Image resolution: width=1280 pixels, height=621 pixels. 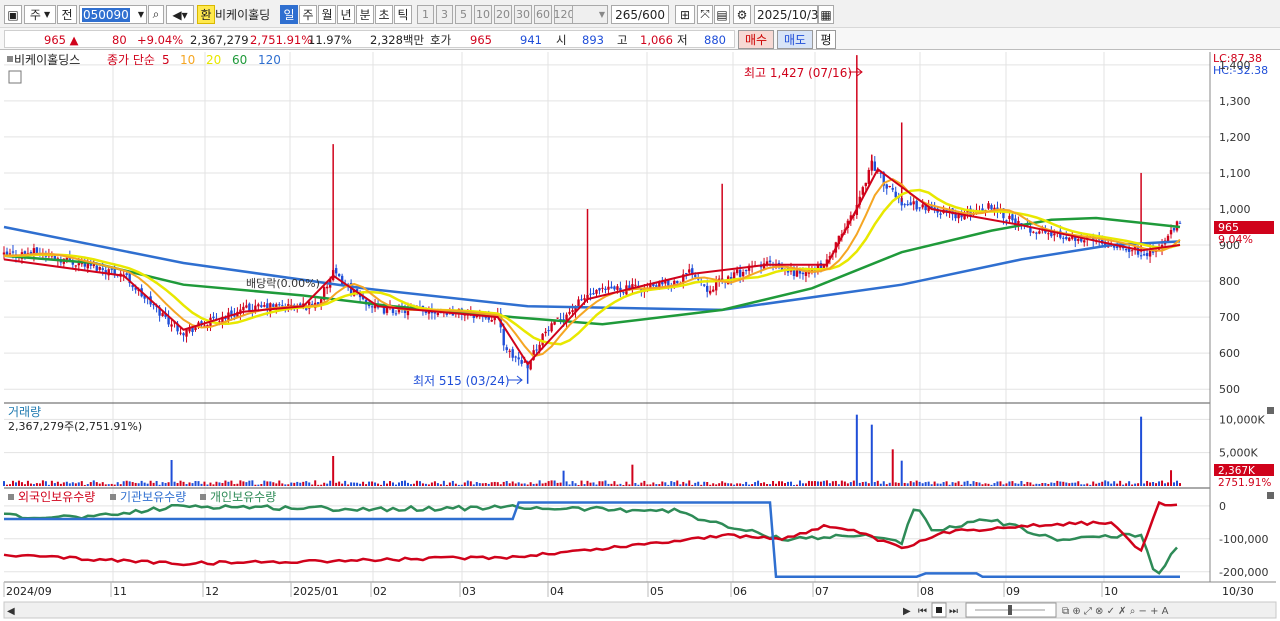 I want to click on minute-tab-6: 60, so click(x=543, y=14).